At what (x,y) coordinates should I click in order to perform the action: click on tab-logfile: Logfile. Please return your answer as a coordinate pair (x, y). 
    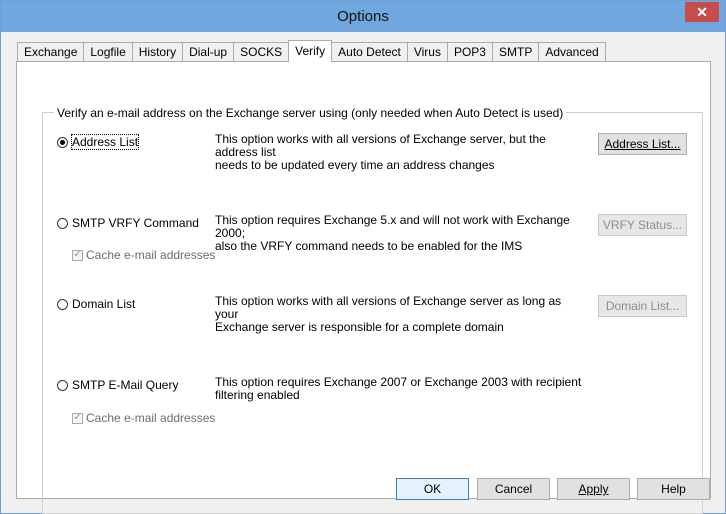
    Looking at the image, I should click on (108, 51).